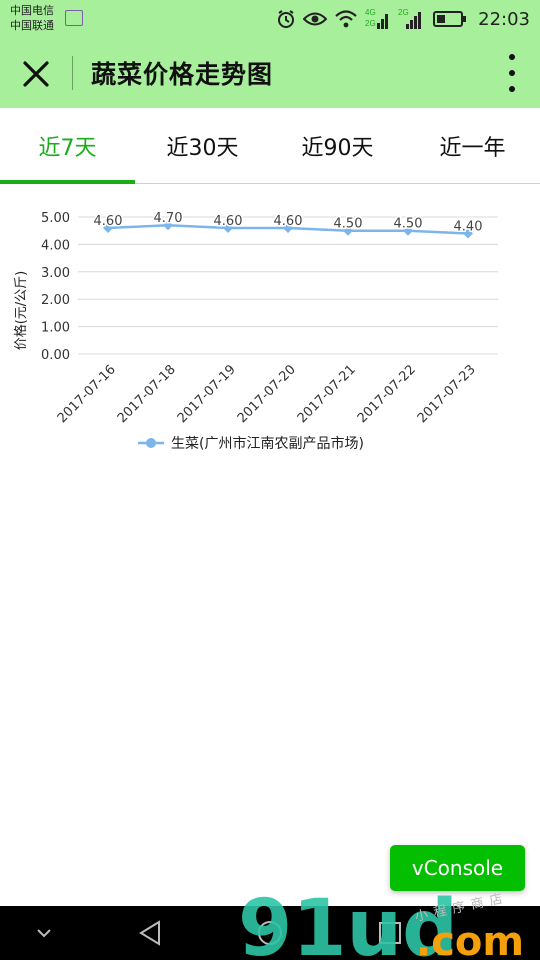 The image size is (540, 960). What do you see at coordinates (202, 145) in the screenshot?
I see `tab-30-days: 近30天` at bounding box center [202, 145].